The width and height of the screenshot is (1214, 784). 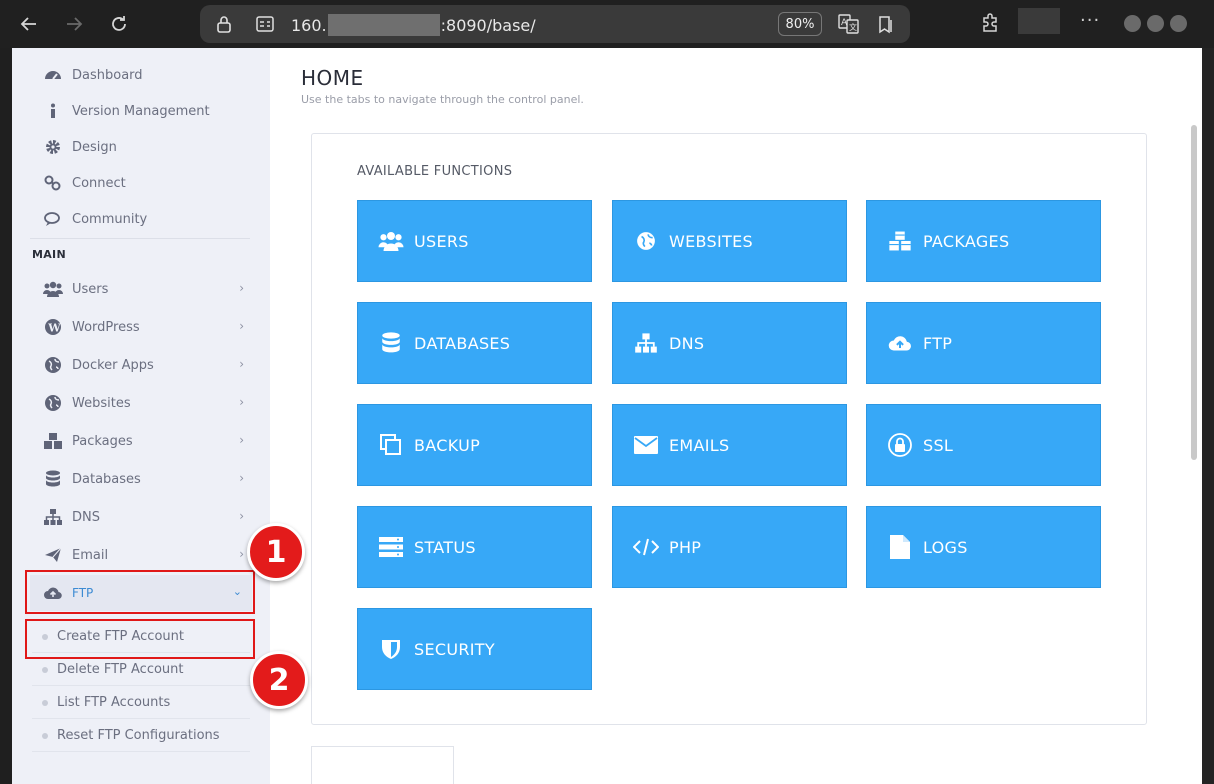 I want to click on tile-status: STATUS, so click(x=474, y=547).